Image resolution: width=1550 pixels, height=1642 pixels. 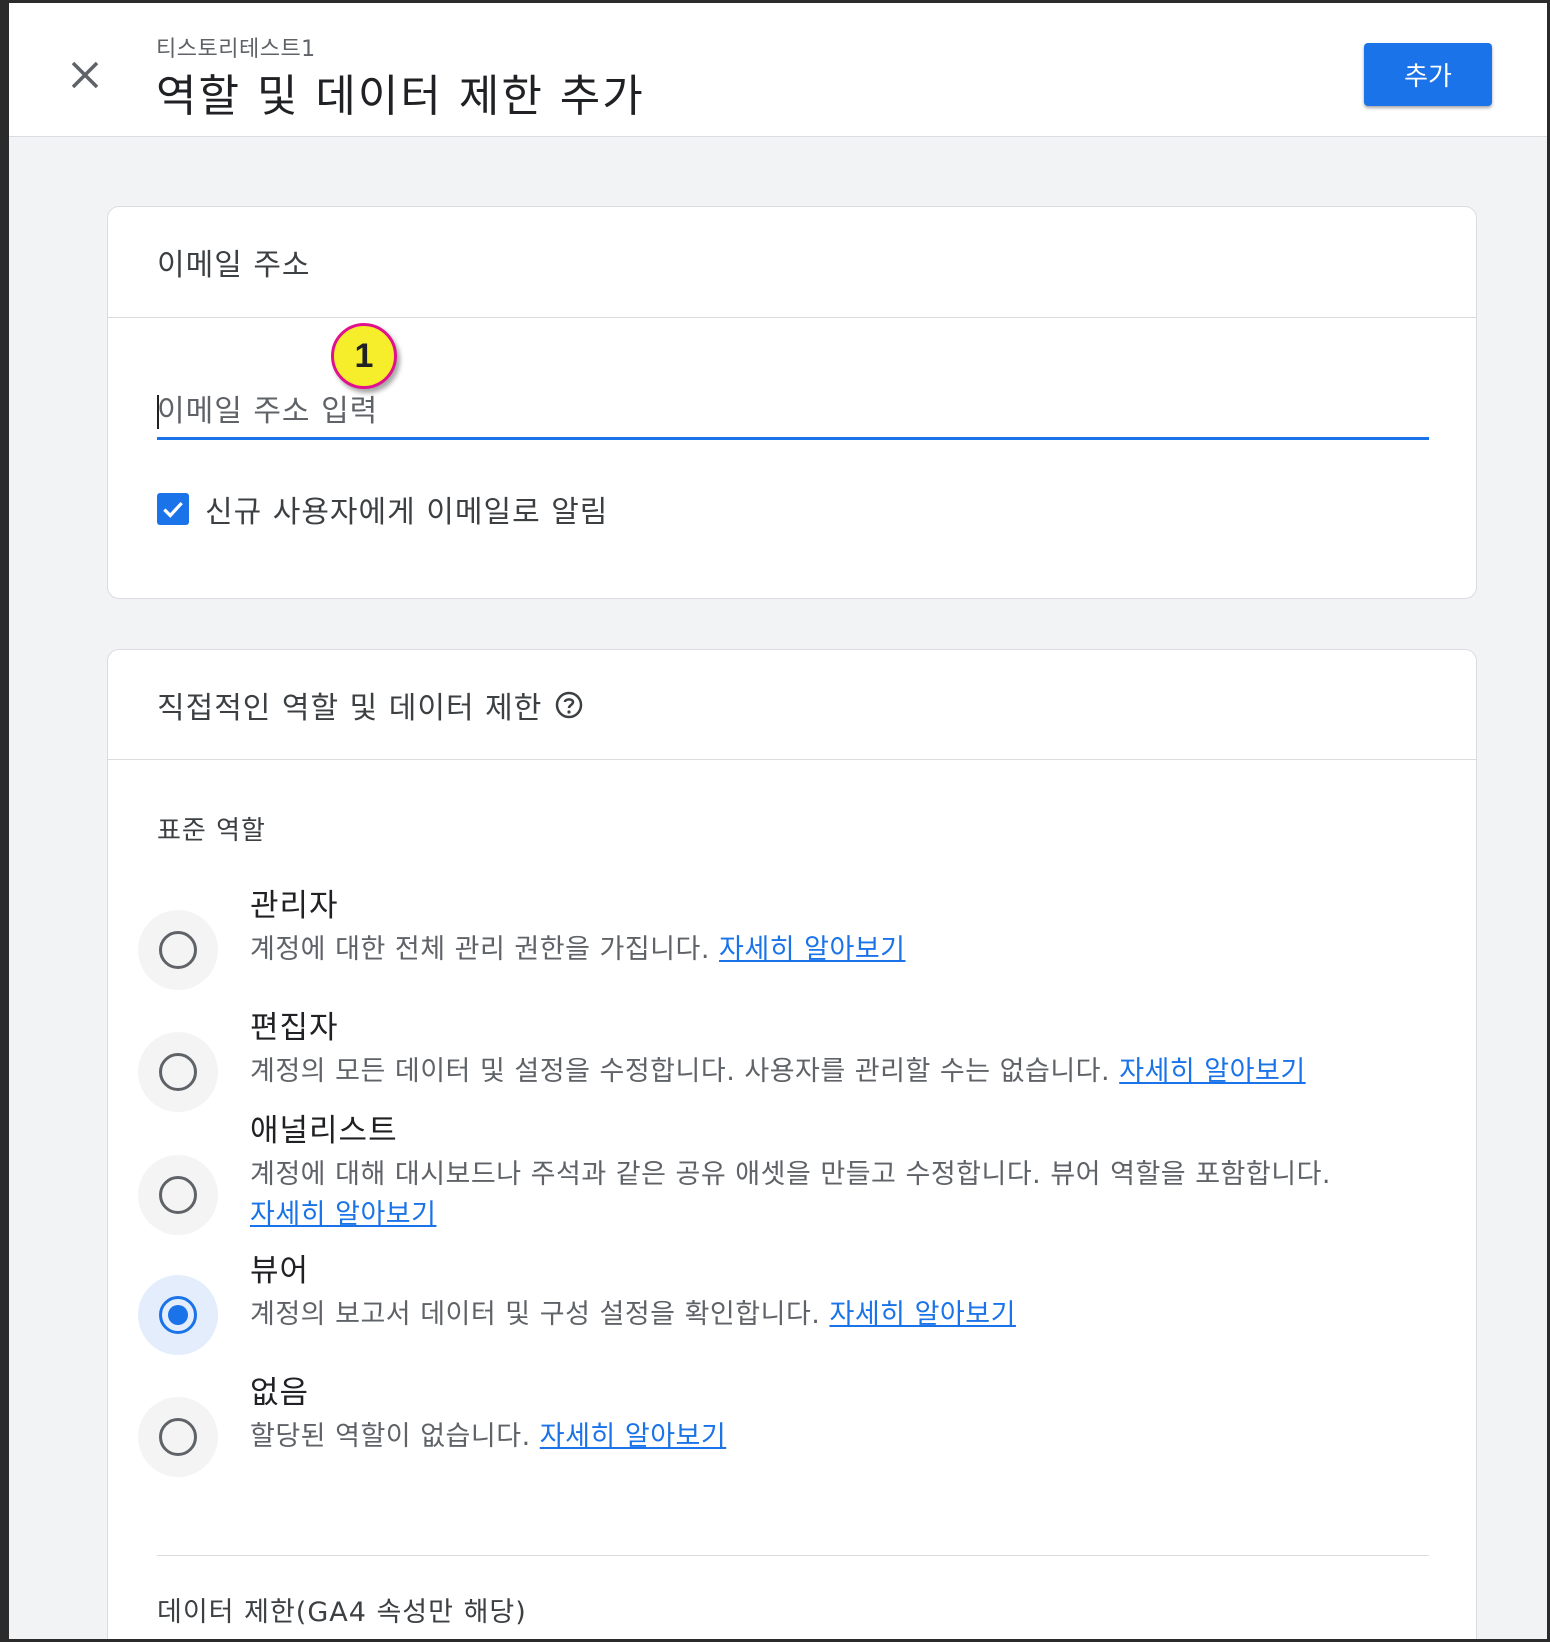 I want to click on role-option-admin: 관리자 계정에 대한 전체 관리 권한을 가집니다. 자세히 알아보기, so click(x=798, y=935).